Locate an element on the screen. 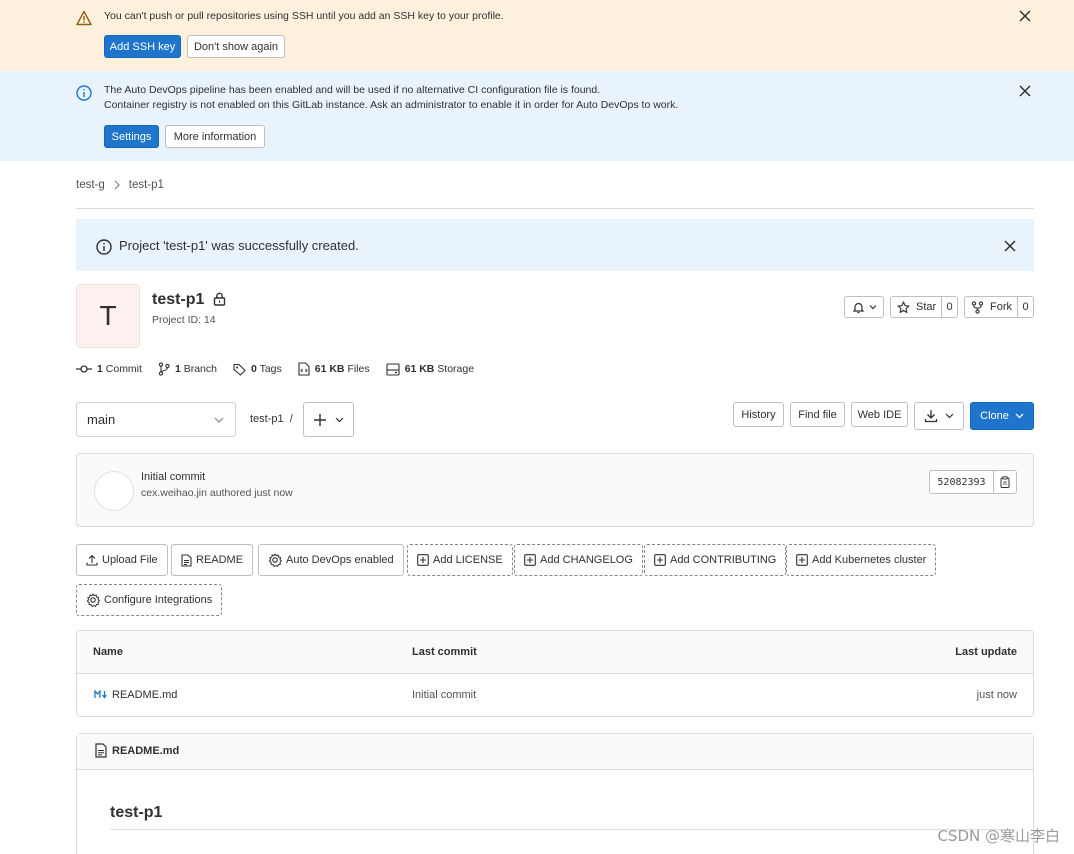 The image size is (1074, 854). more-information-button: More information is located at coordinates (215, 136).